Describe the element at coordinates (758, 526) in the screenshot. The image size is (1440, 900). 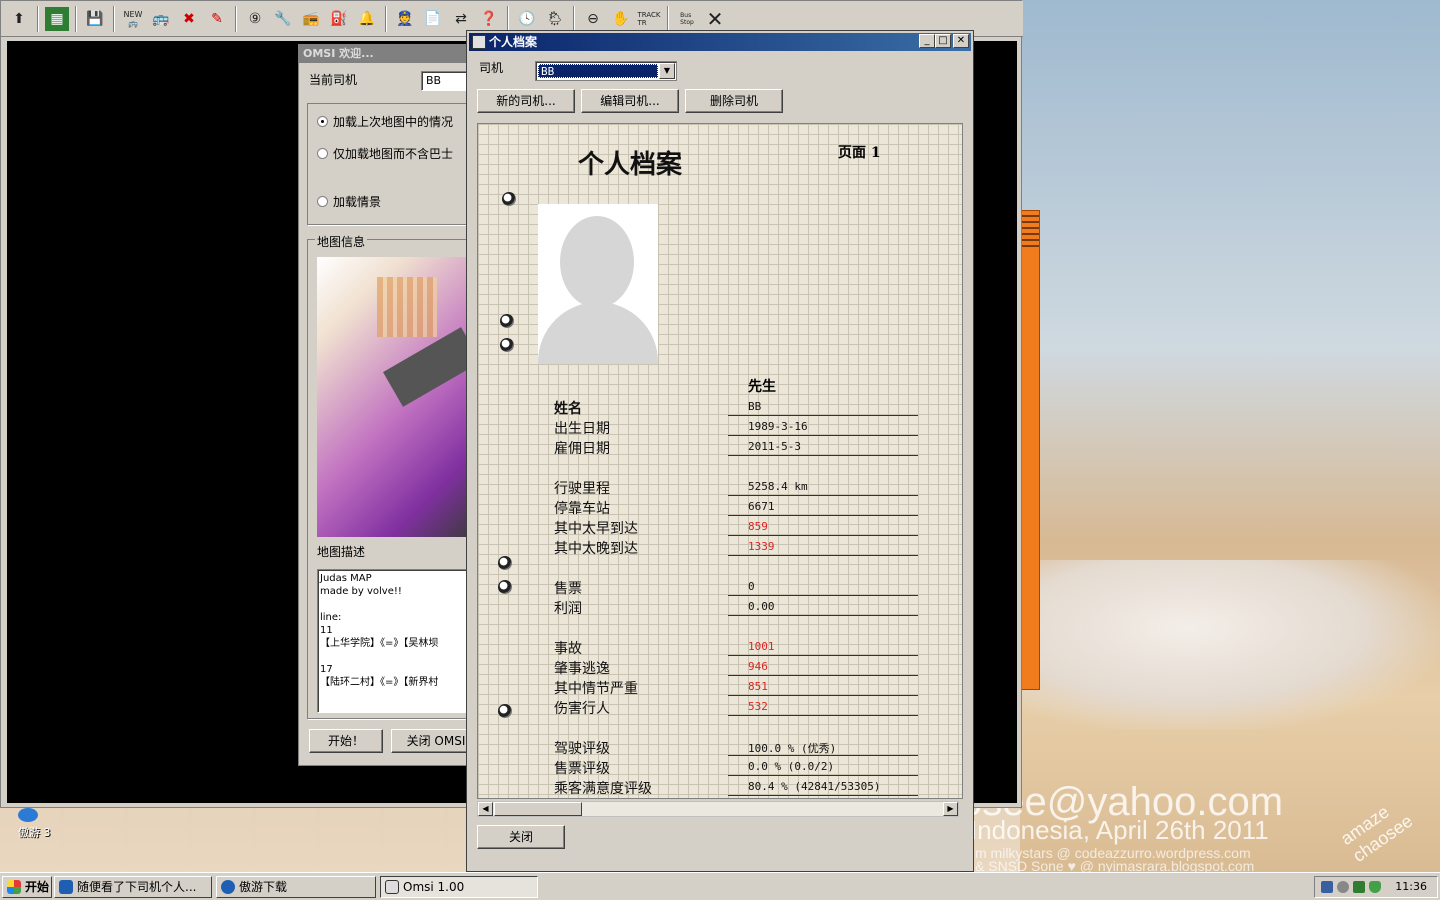
I see `stat-value: 859` at that location.